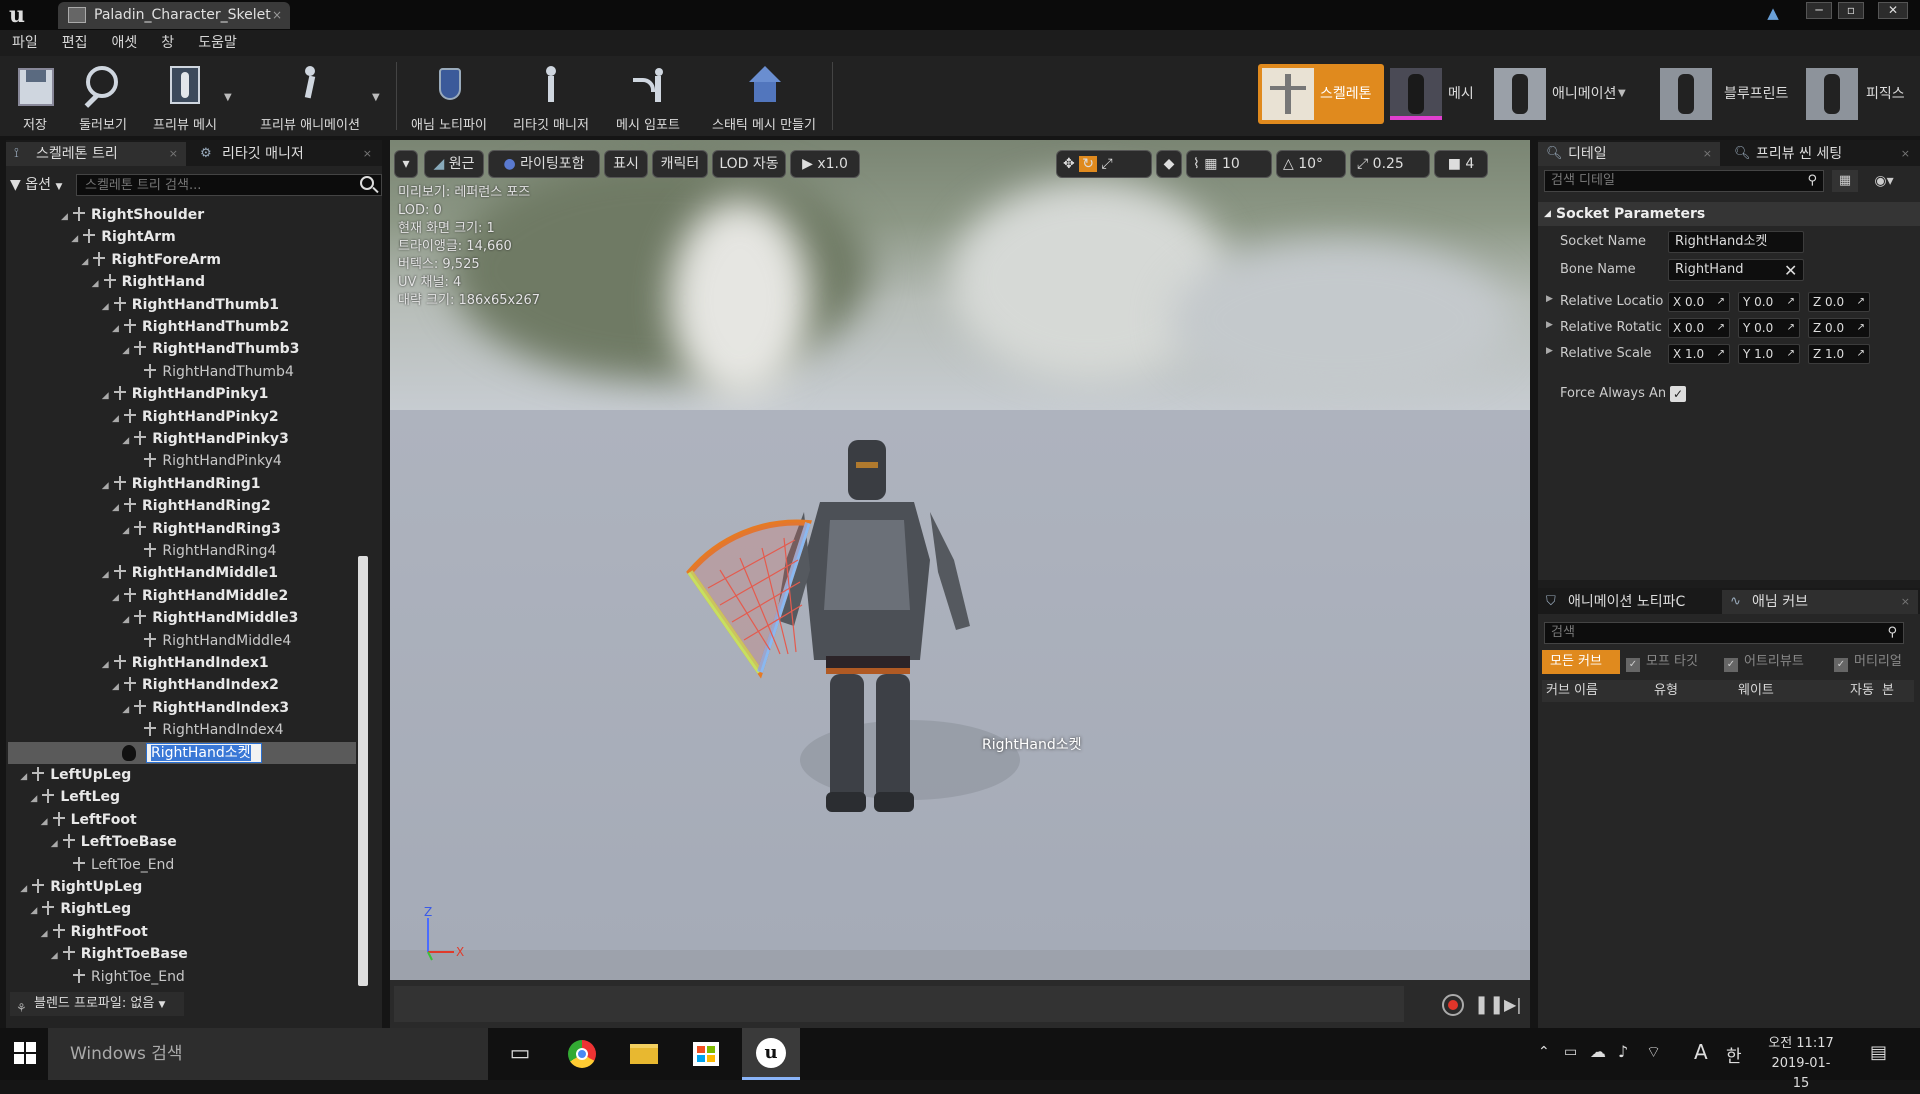  Describe the element at coordinates (123, 237) in the screenshot. I see `bone-row: ◢ RightArm` at that location.